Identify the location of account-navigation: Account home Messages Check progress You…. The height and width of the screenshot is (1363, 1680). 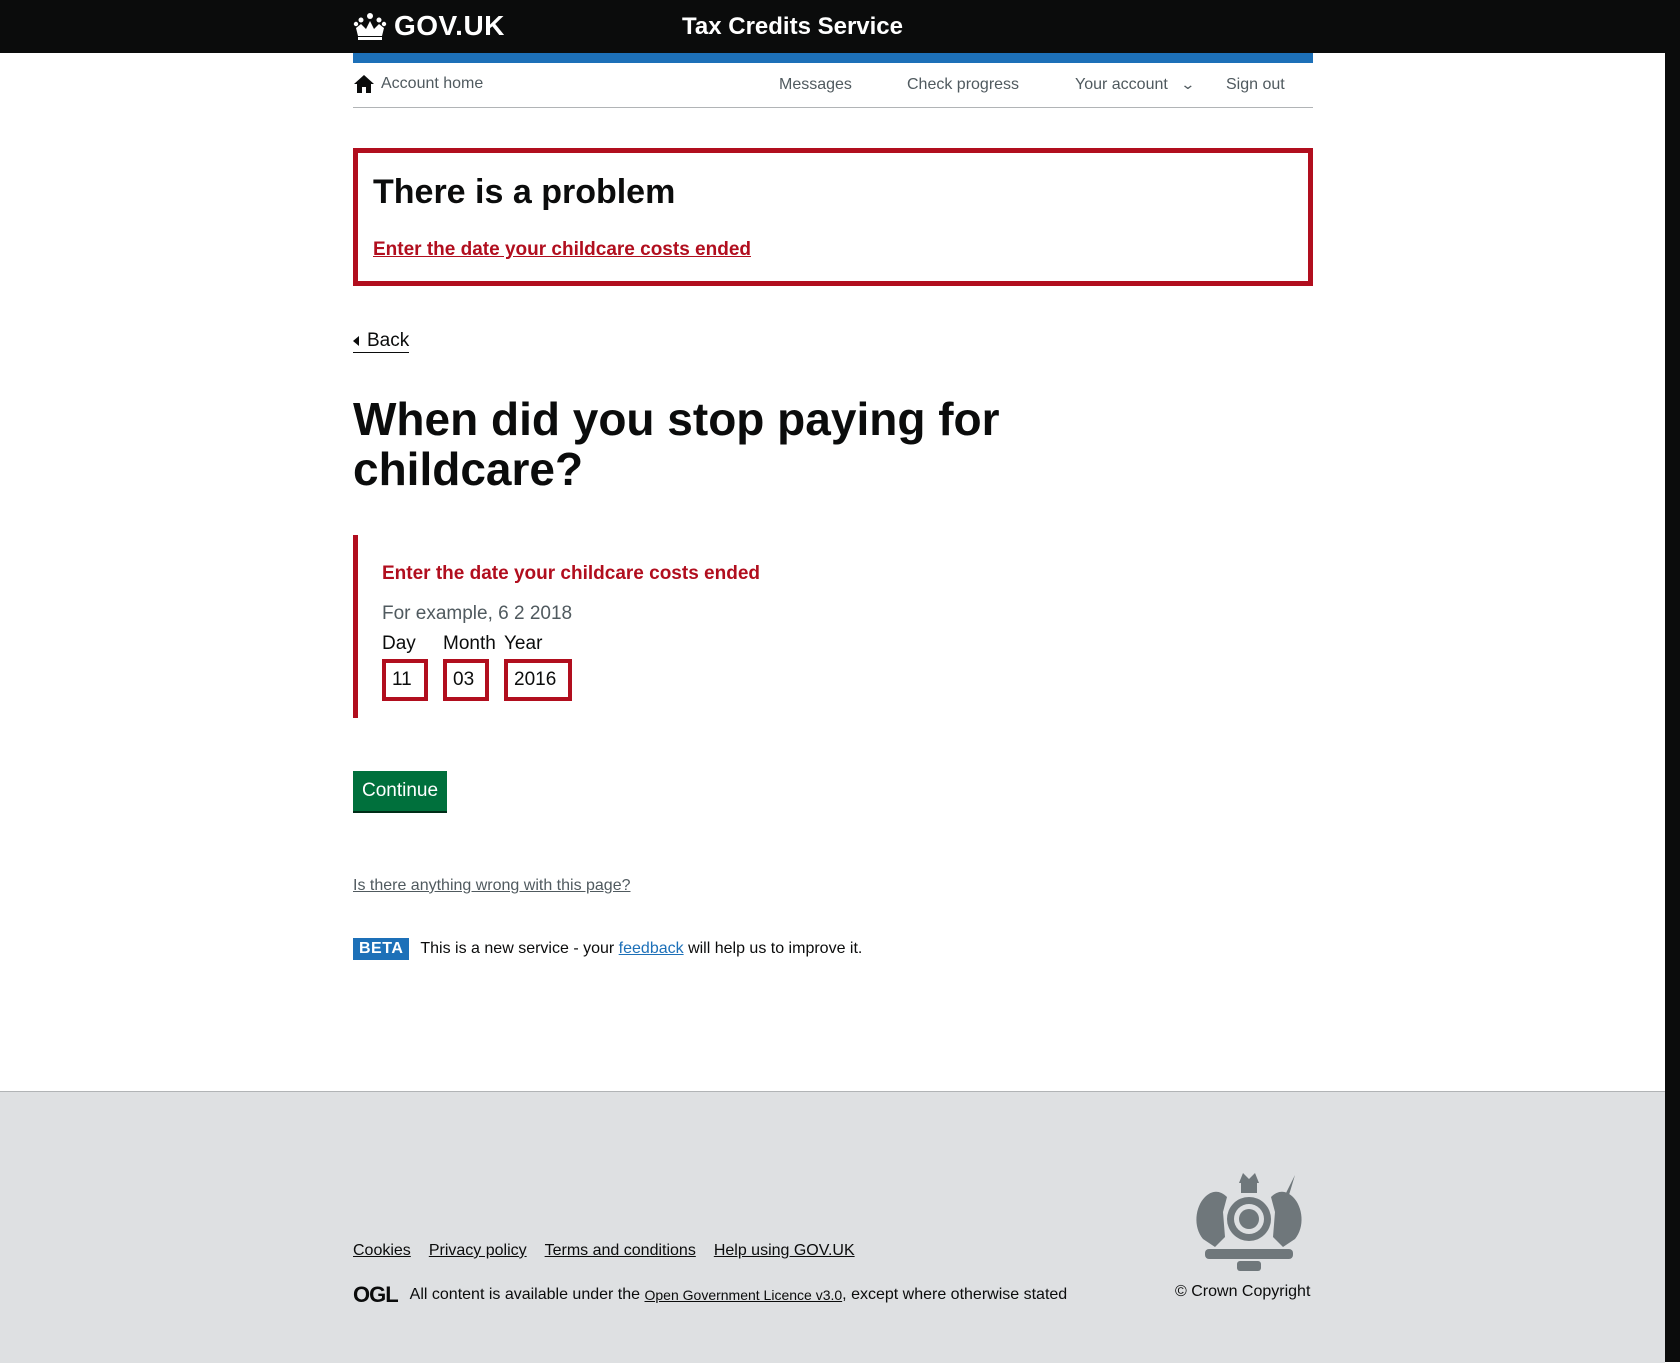
(833, 85).